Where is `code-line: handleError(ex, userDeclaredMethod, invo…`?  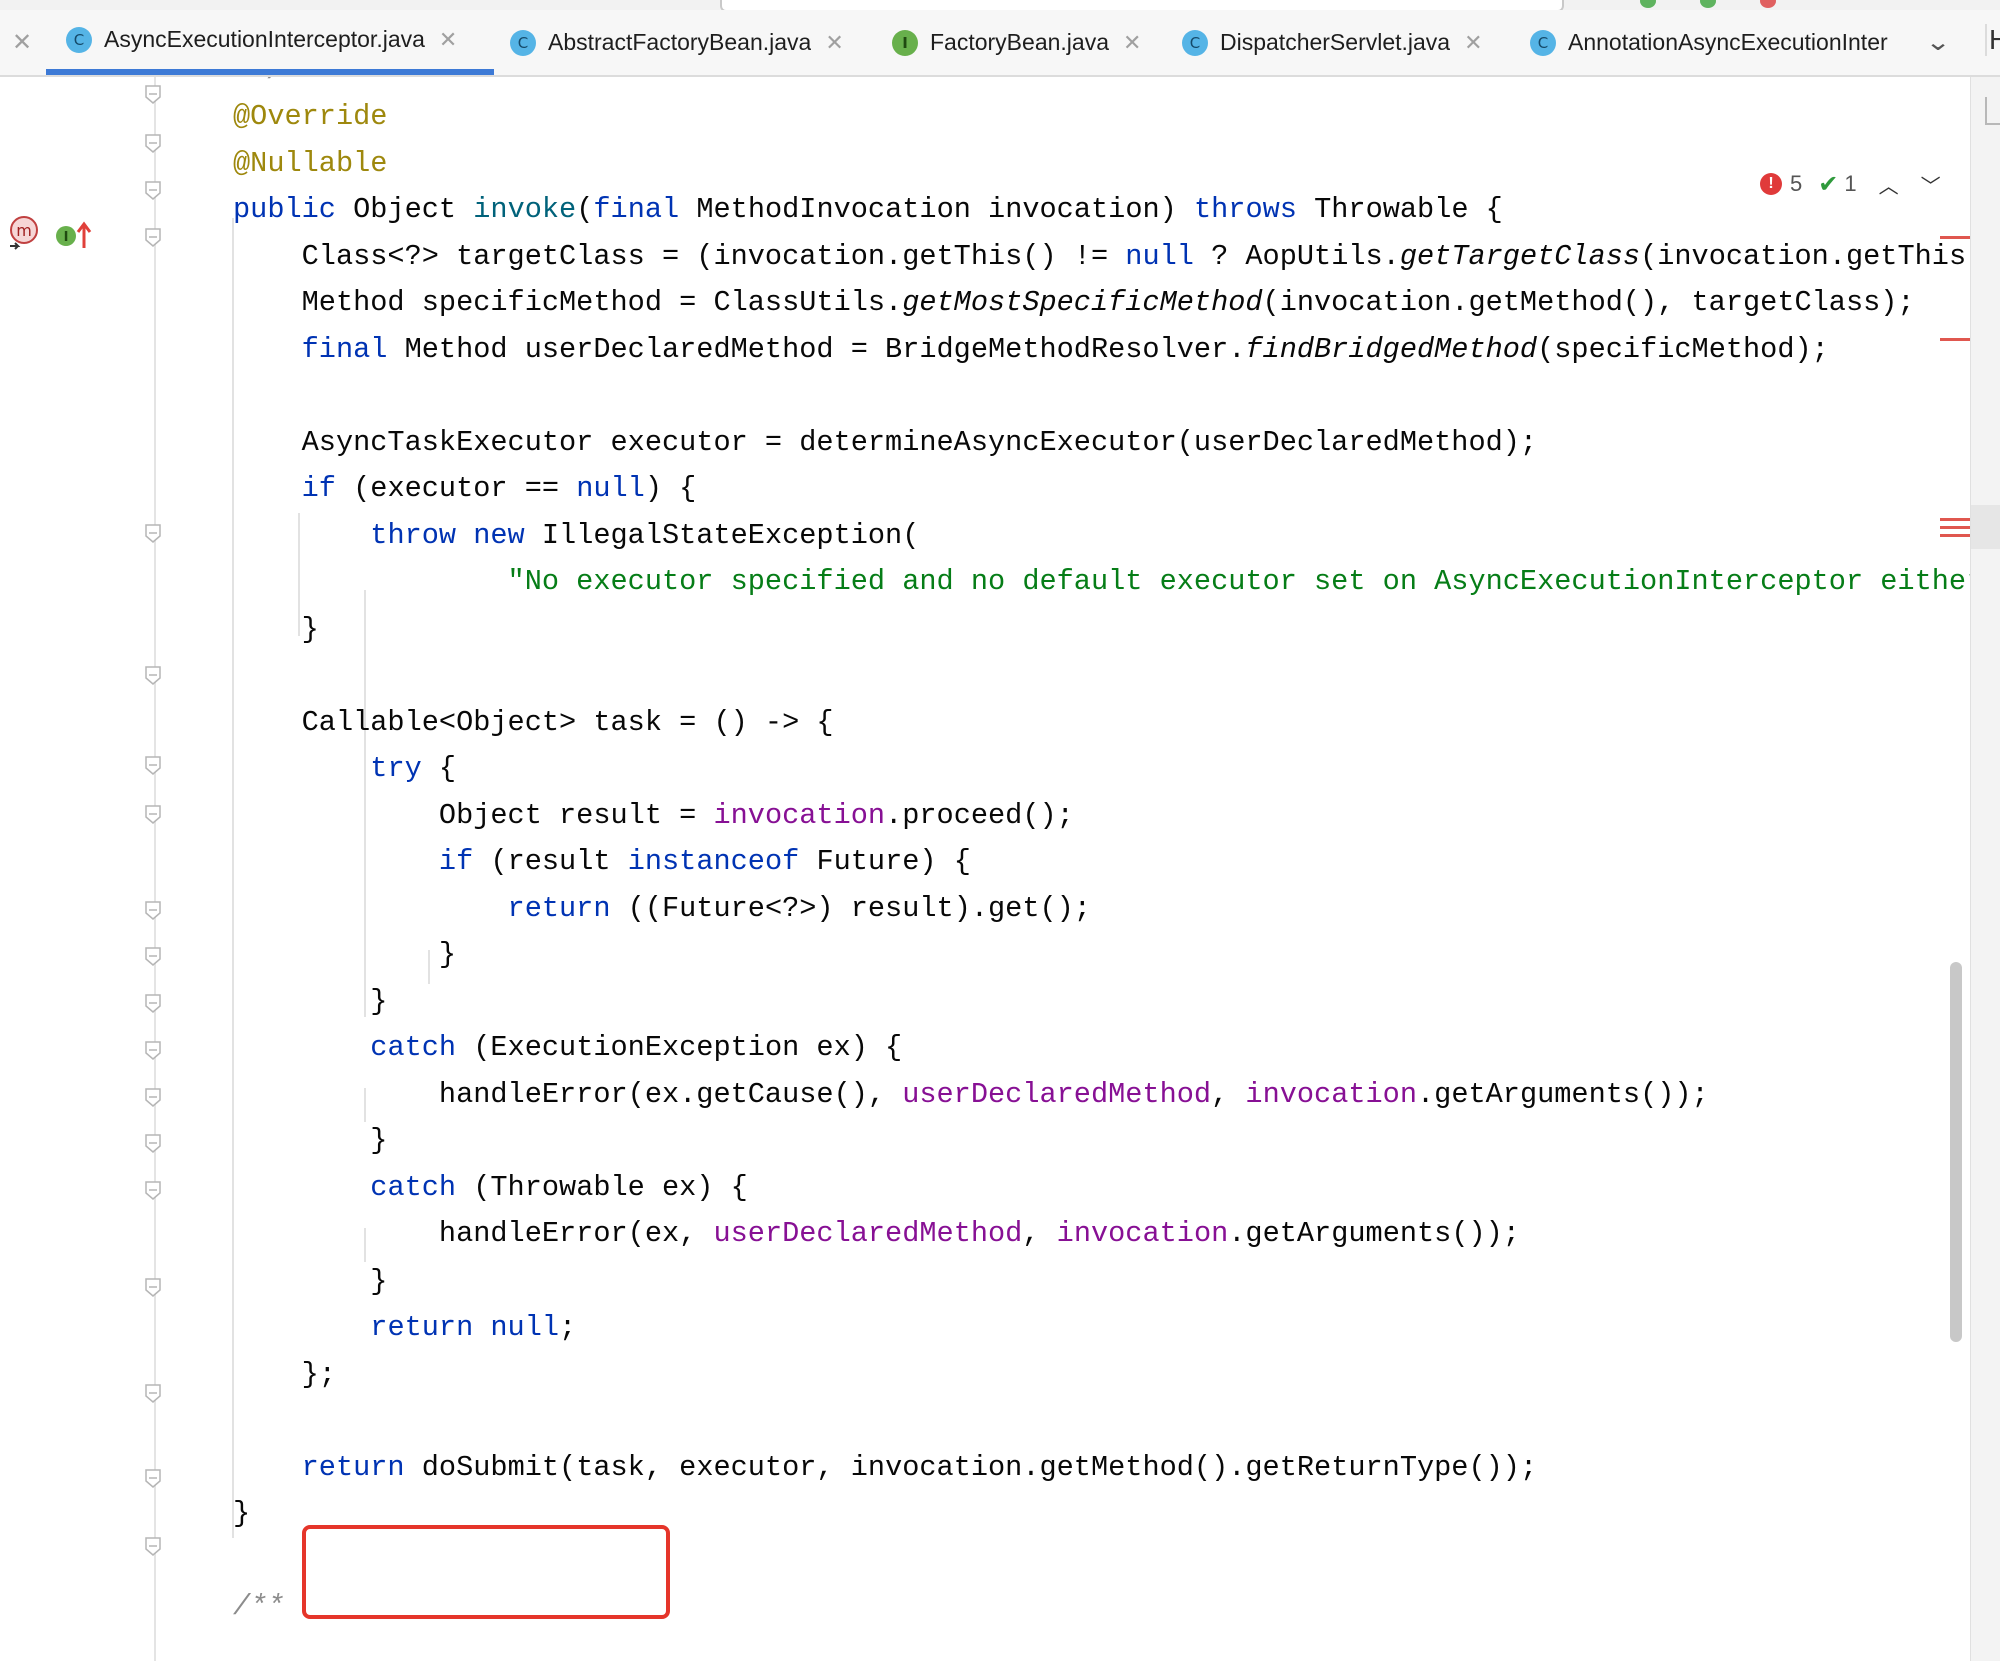
code-line: handleError(ex, userDeclaredMethod, invo… is located at coordinates (876, 1234).